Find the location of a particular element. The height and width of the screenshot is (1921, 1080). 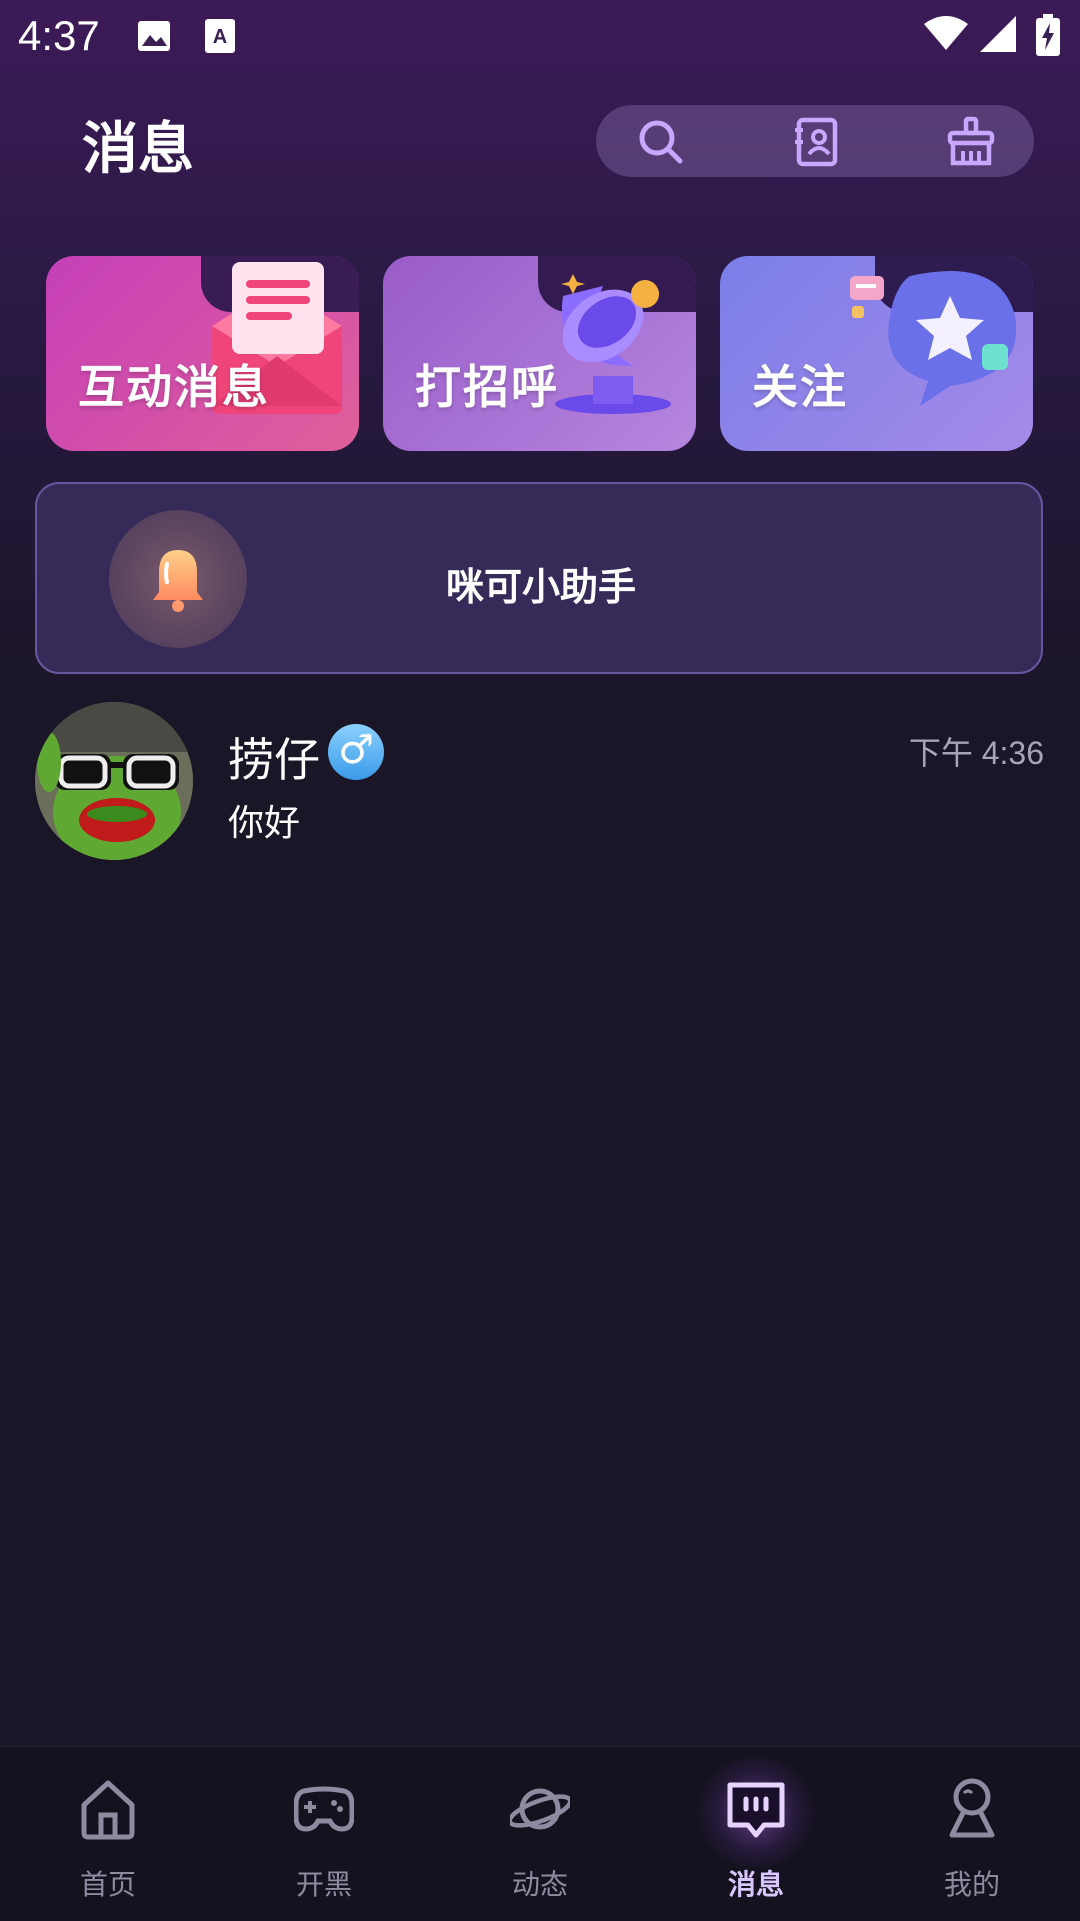

bottom-navigation: 首页 开黑 动态 消息 我的 is located at coordinates (540, 1833).